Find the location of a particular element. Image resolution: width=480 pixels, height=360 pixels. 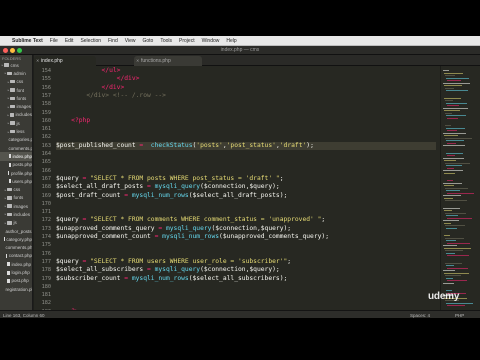

indentation-setting: Spaces: 4 is located at coordinates (420, 315).